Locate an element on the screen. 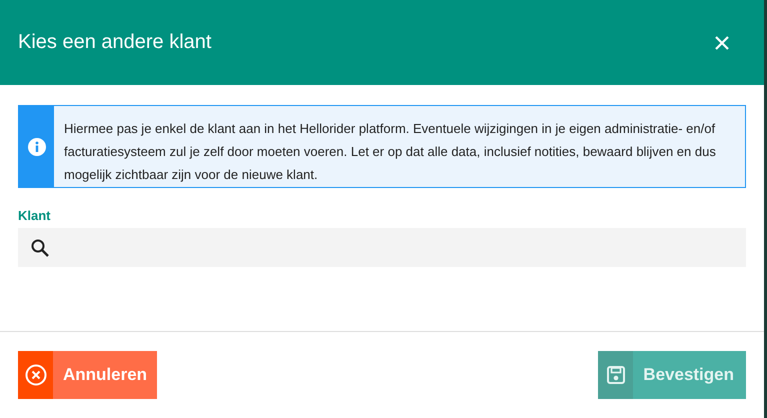  info-icon is located at coordinates (36, 146).